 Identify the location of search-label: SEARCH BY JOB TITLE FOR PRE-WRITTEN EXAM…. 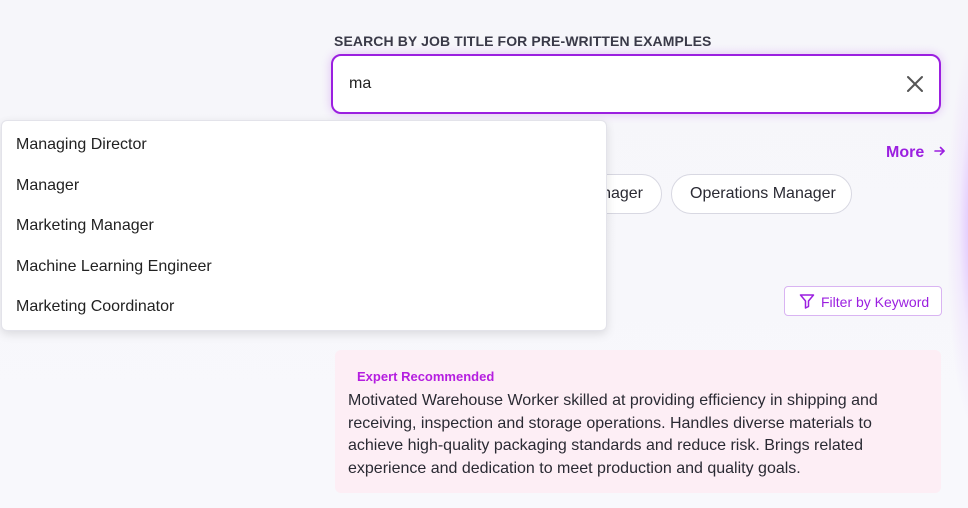
(523, 41).